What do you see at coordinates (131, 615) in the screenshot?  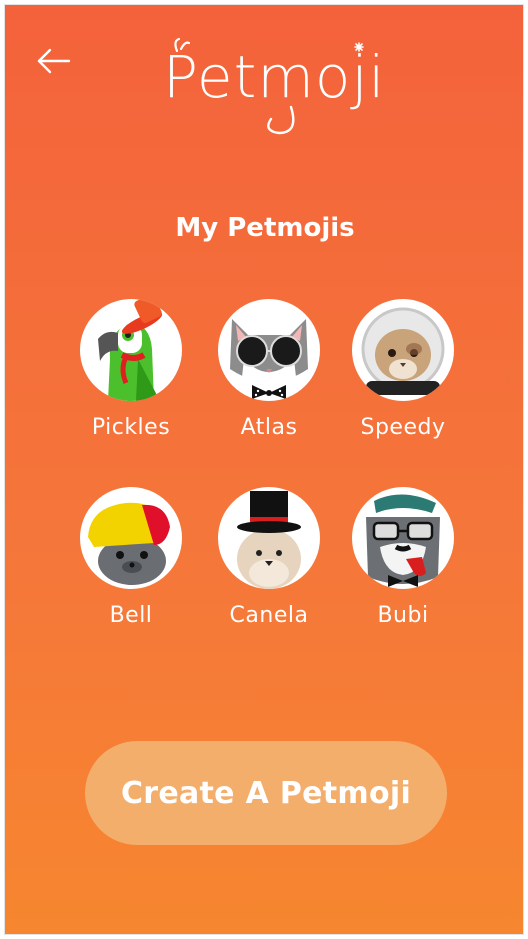 I see `pet-name: Bell` at bounding box center [131, 615].